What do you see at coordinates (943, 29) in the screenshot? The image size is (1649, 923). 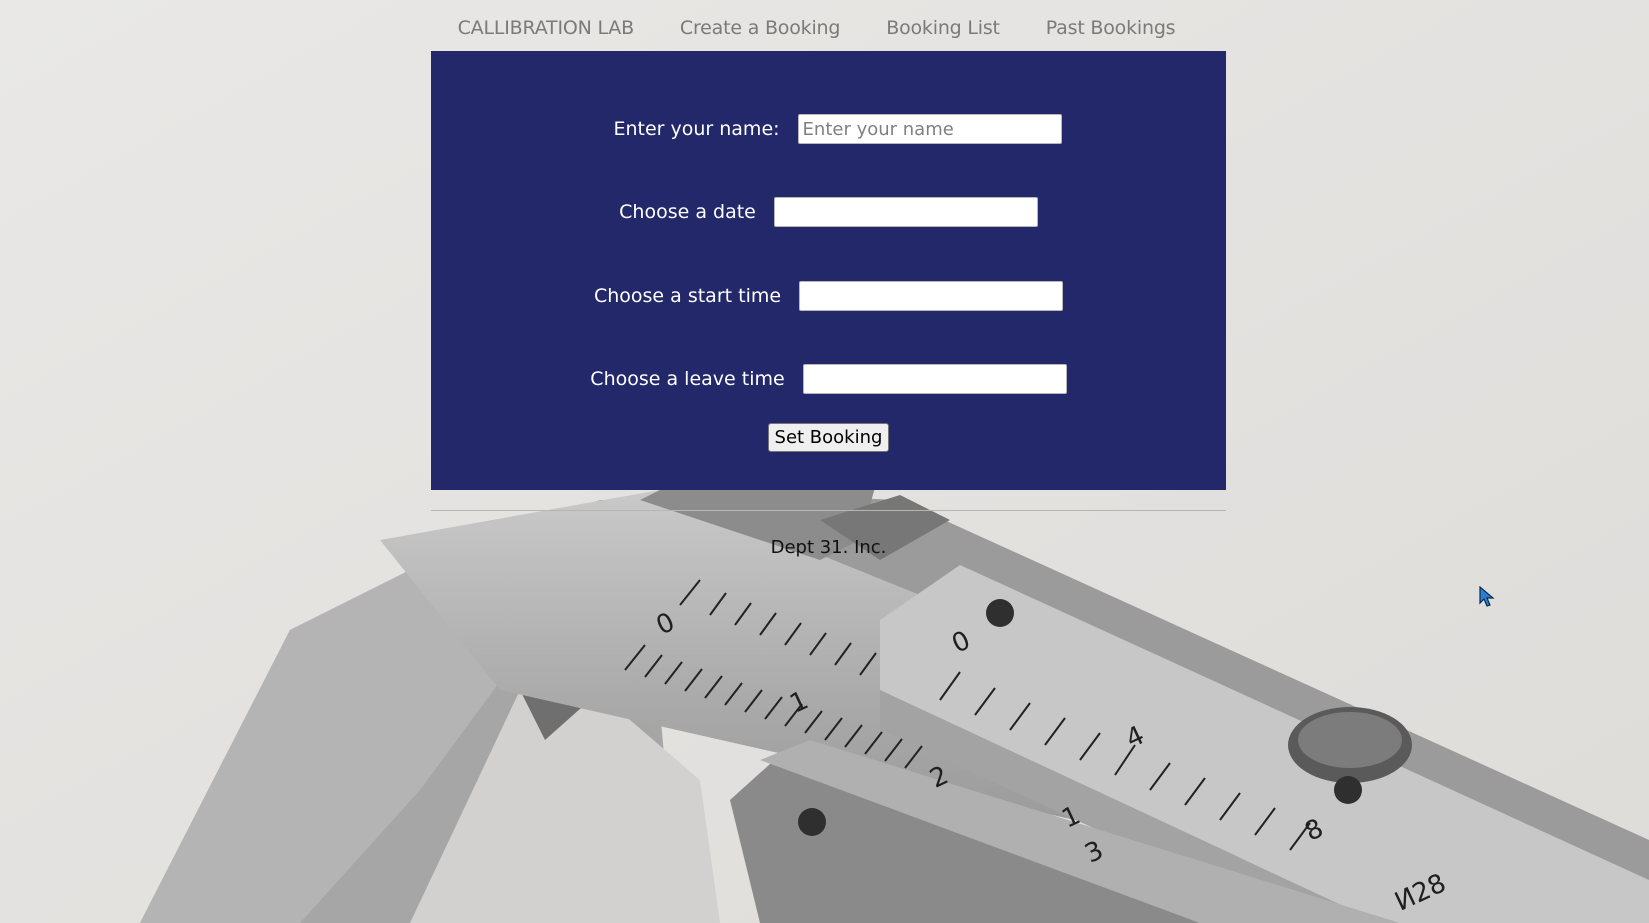 I see `nav-booking-list: Booking List` at bounding box center [943, 29].